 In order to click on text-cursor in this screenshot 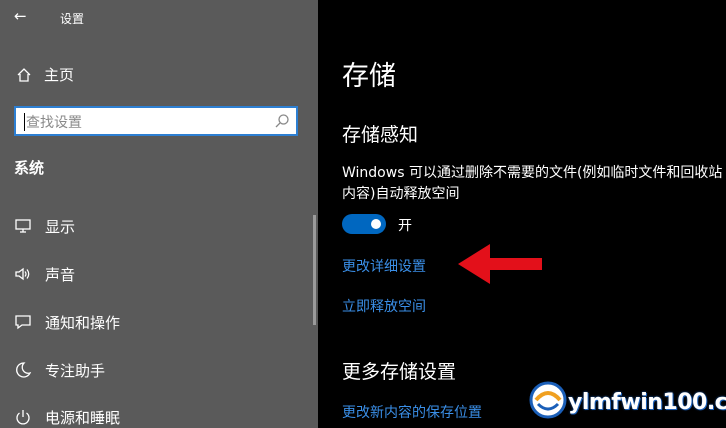, I will do `click(24, 122)`.